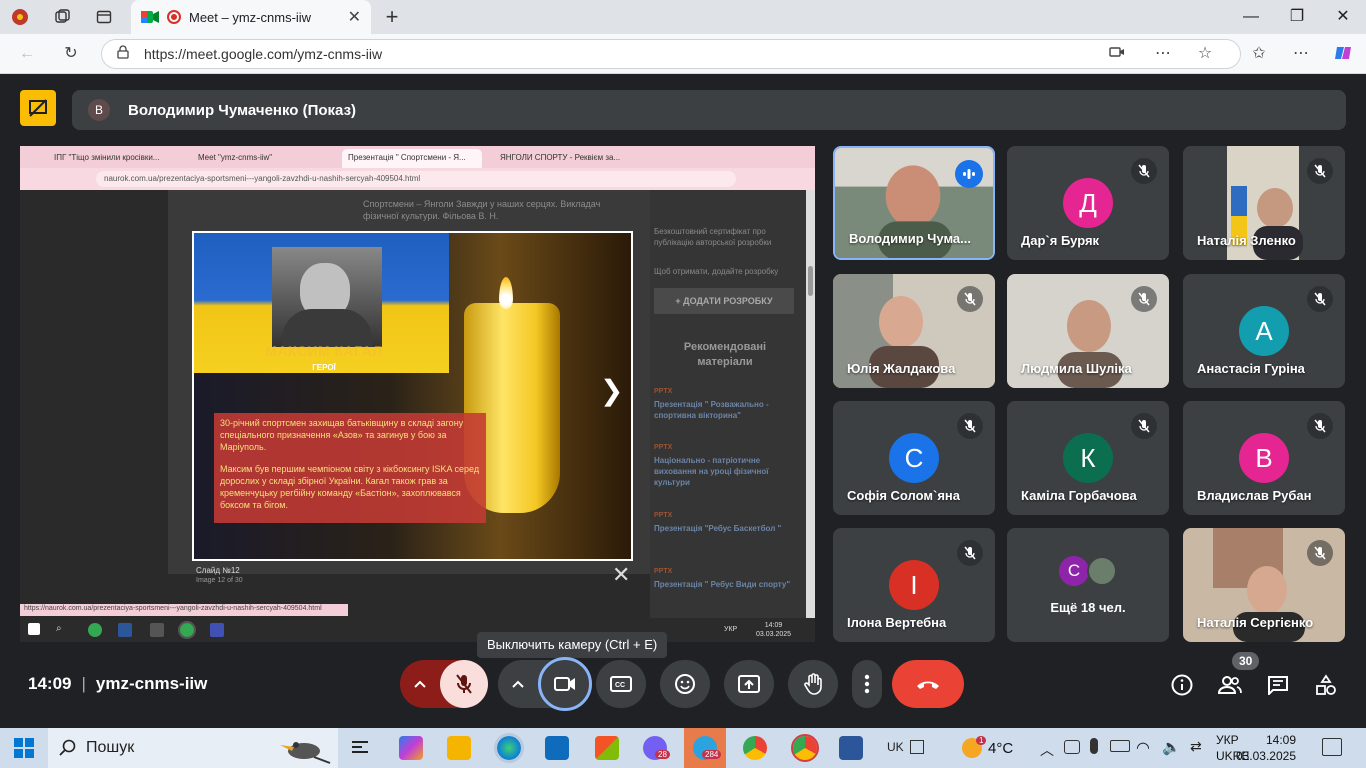 This screenshot has height=768, width=1366. What do you see at coordinates (1264, 585) in the screenshot?
I see `participant-tile: Наталія Сергієнко` at bounding box center [1264, 585].